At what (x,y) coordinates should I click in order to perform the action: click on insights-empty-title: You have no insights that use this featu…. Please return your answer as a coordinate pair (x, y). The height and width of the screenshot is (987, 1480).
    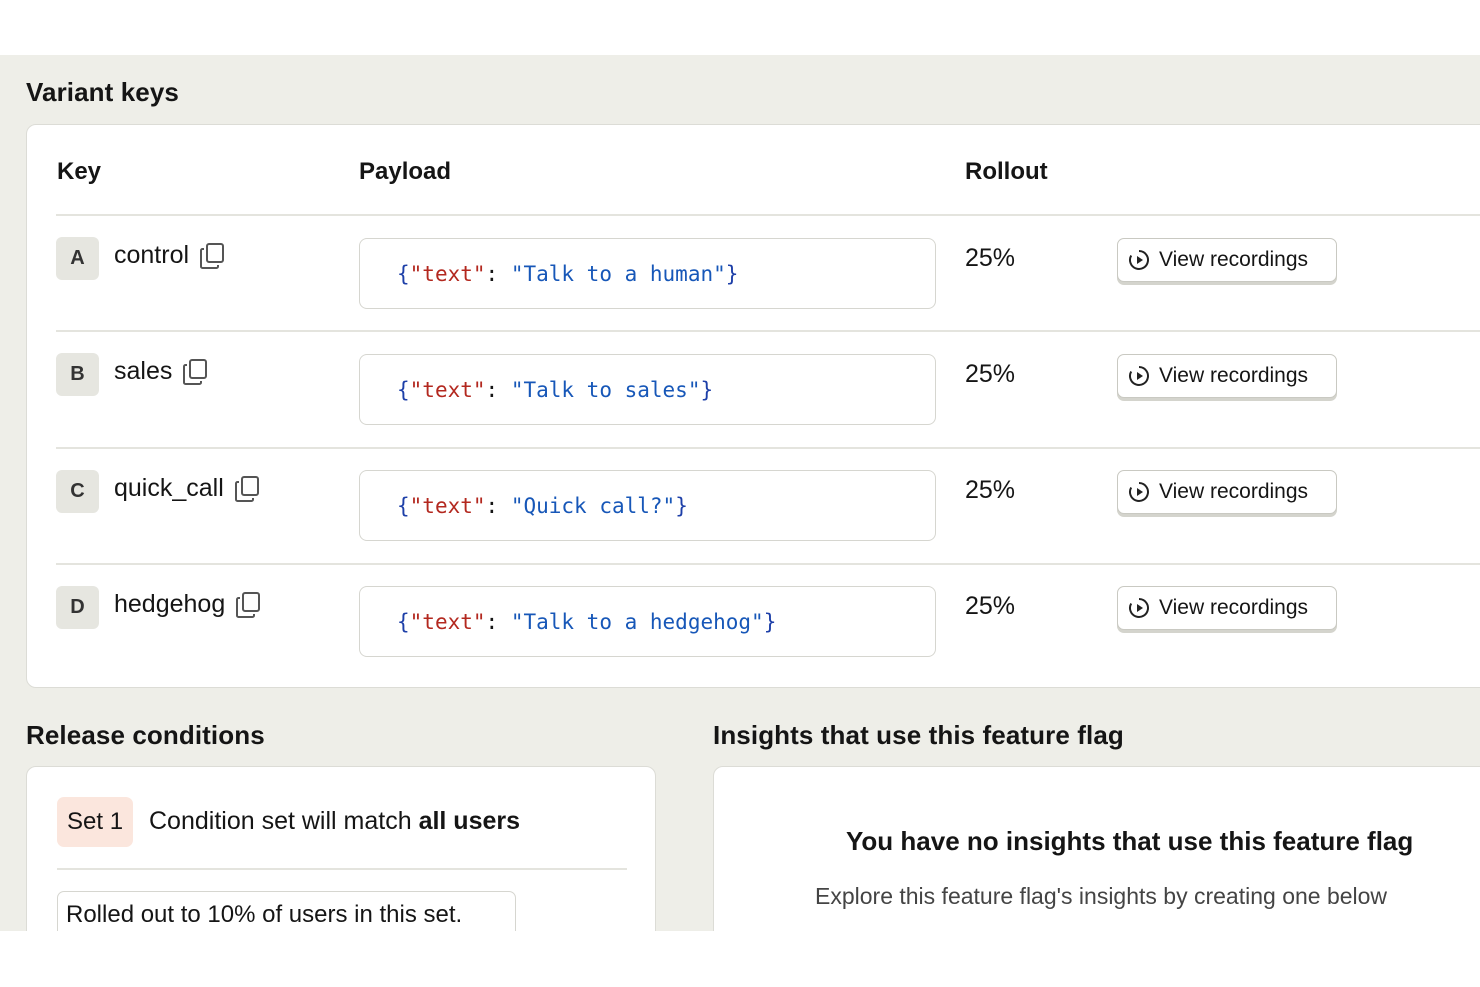
    Looking at the image, I should click on (1130, 841).